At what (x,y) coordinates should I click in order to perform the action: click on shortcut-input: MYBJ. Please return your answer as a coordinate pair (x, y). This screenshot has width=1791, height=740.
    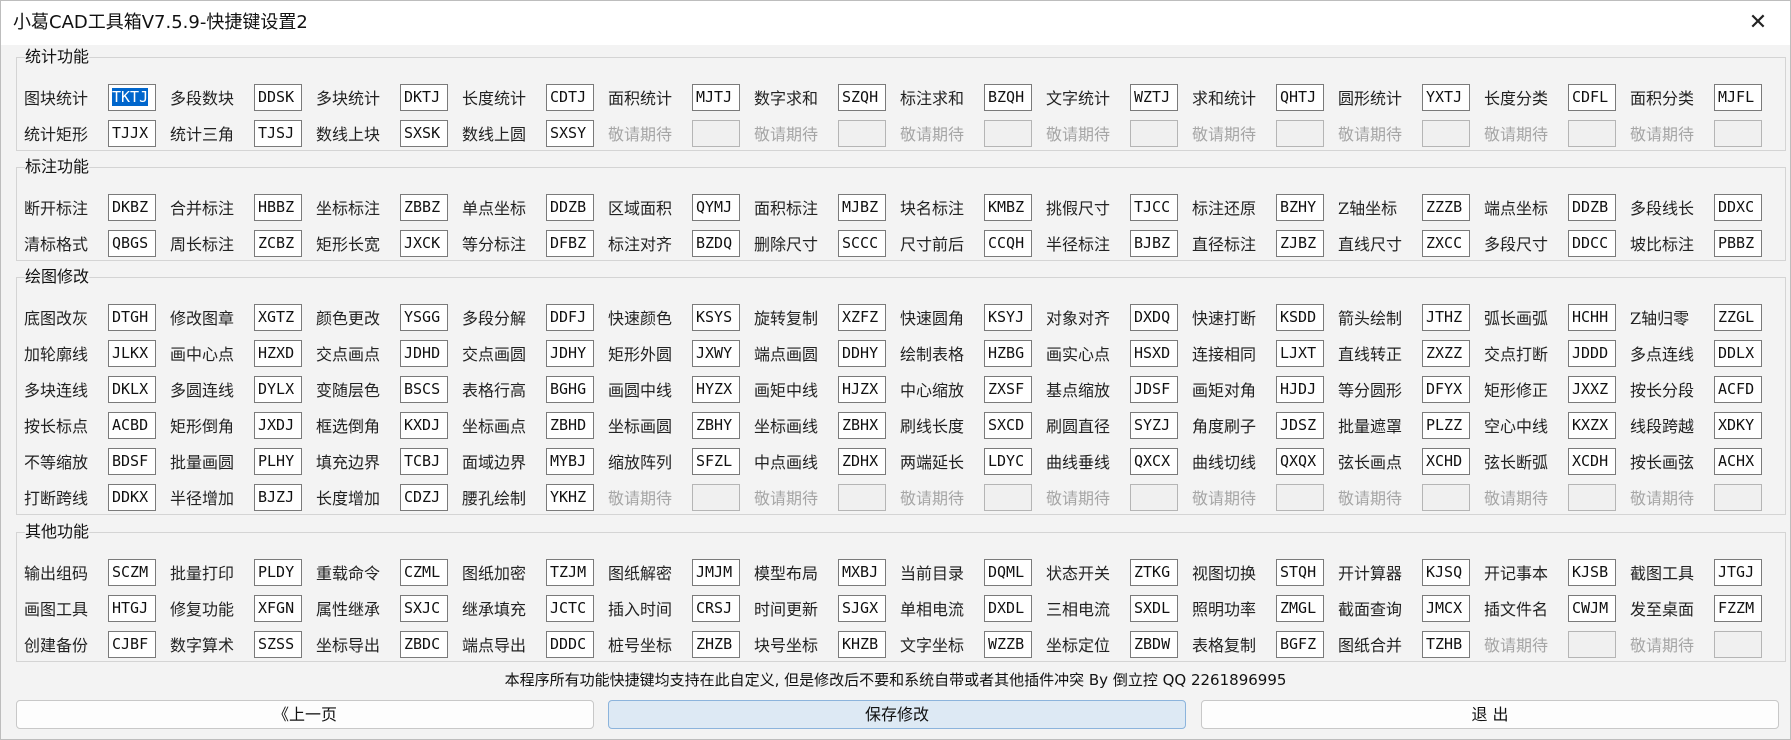
    Looking at the image, I should click on (570, 461).